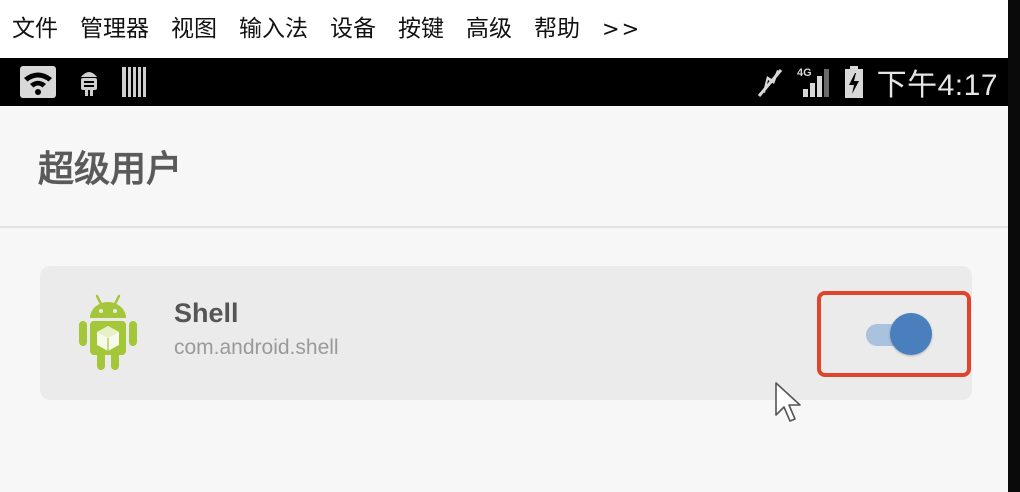 This screenshot has height=492, width=1020. Describe the element at coordinates (108, 333) in the screenshot. I see `android-app-icon` at that location.